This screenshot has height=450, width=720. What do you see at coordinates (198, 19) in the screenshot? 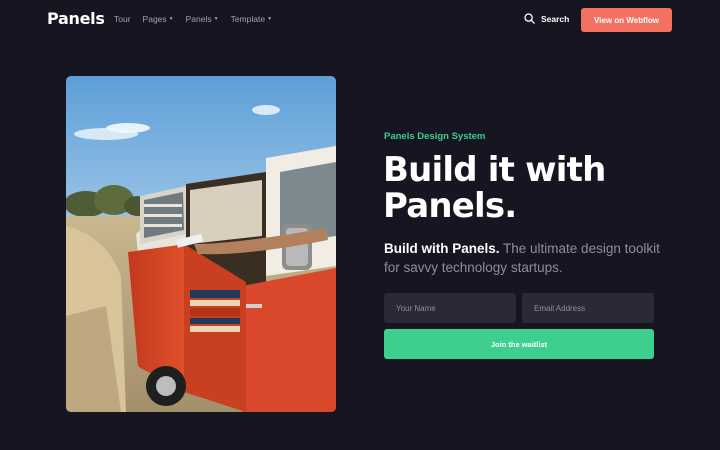
I see `nav-link-label: Panels` at bounding box center [198, 19].